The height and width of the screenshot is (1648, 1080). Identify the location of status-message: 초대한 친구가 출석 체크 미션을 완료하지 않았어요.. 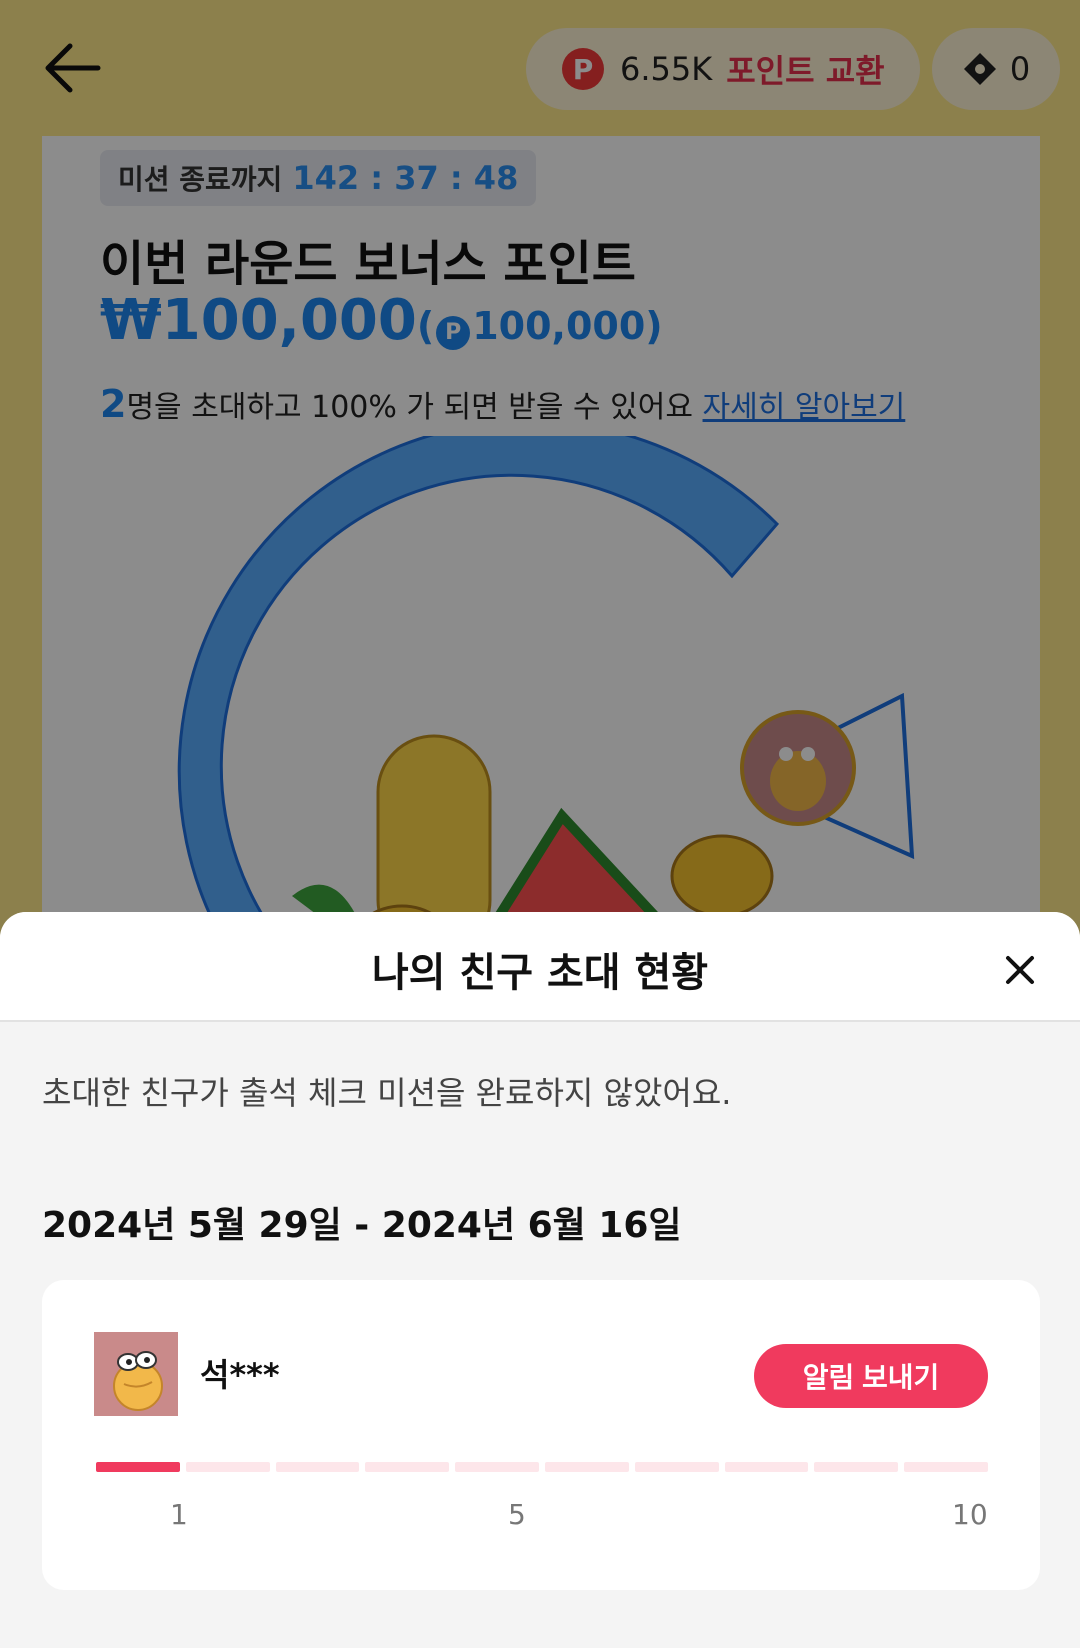
(387, 1093).